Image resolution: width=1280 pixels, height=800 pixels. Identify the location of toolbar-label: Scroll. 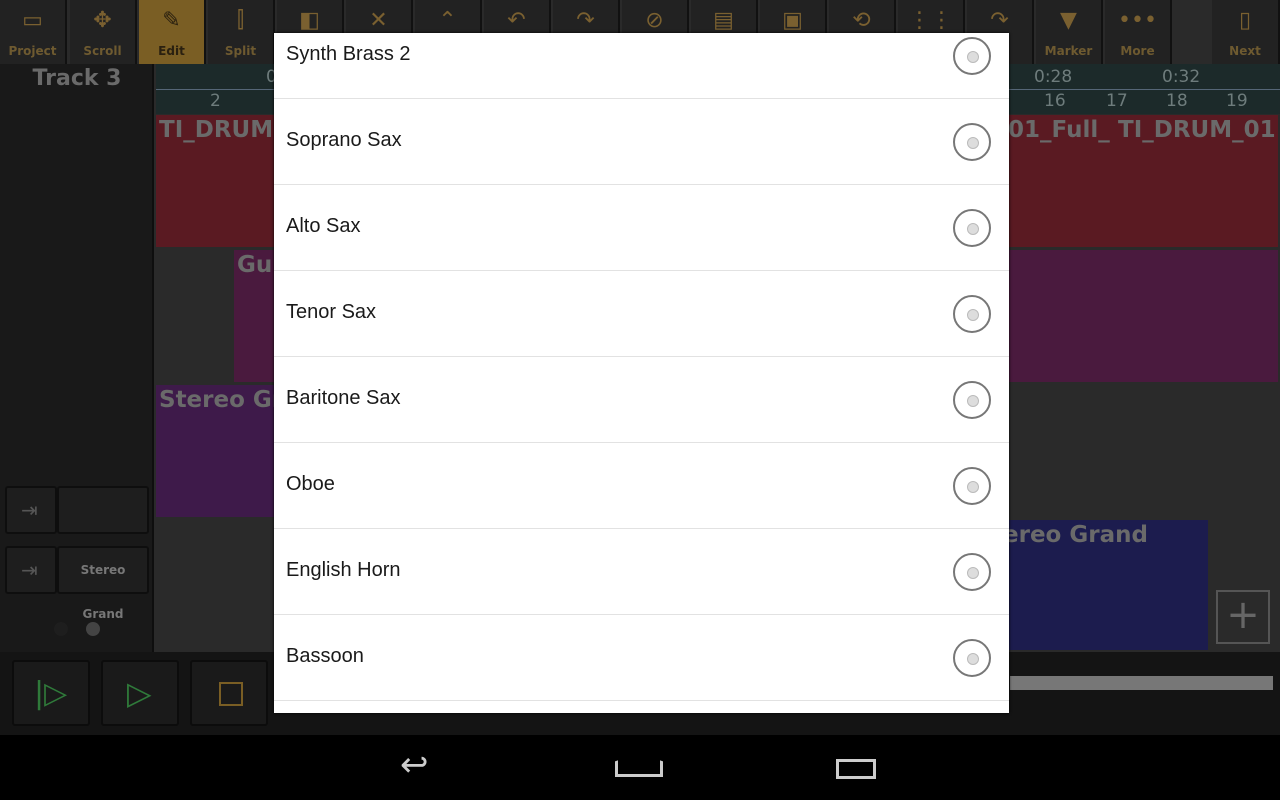
(102, 51).